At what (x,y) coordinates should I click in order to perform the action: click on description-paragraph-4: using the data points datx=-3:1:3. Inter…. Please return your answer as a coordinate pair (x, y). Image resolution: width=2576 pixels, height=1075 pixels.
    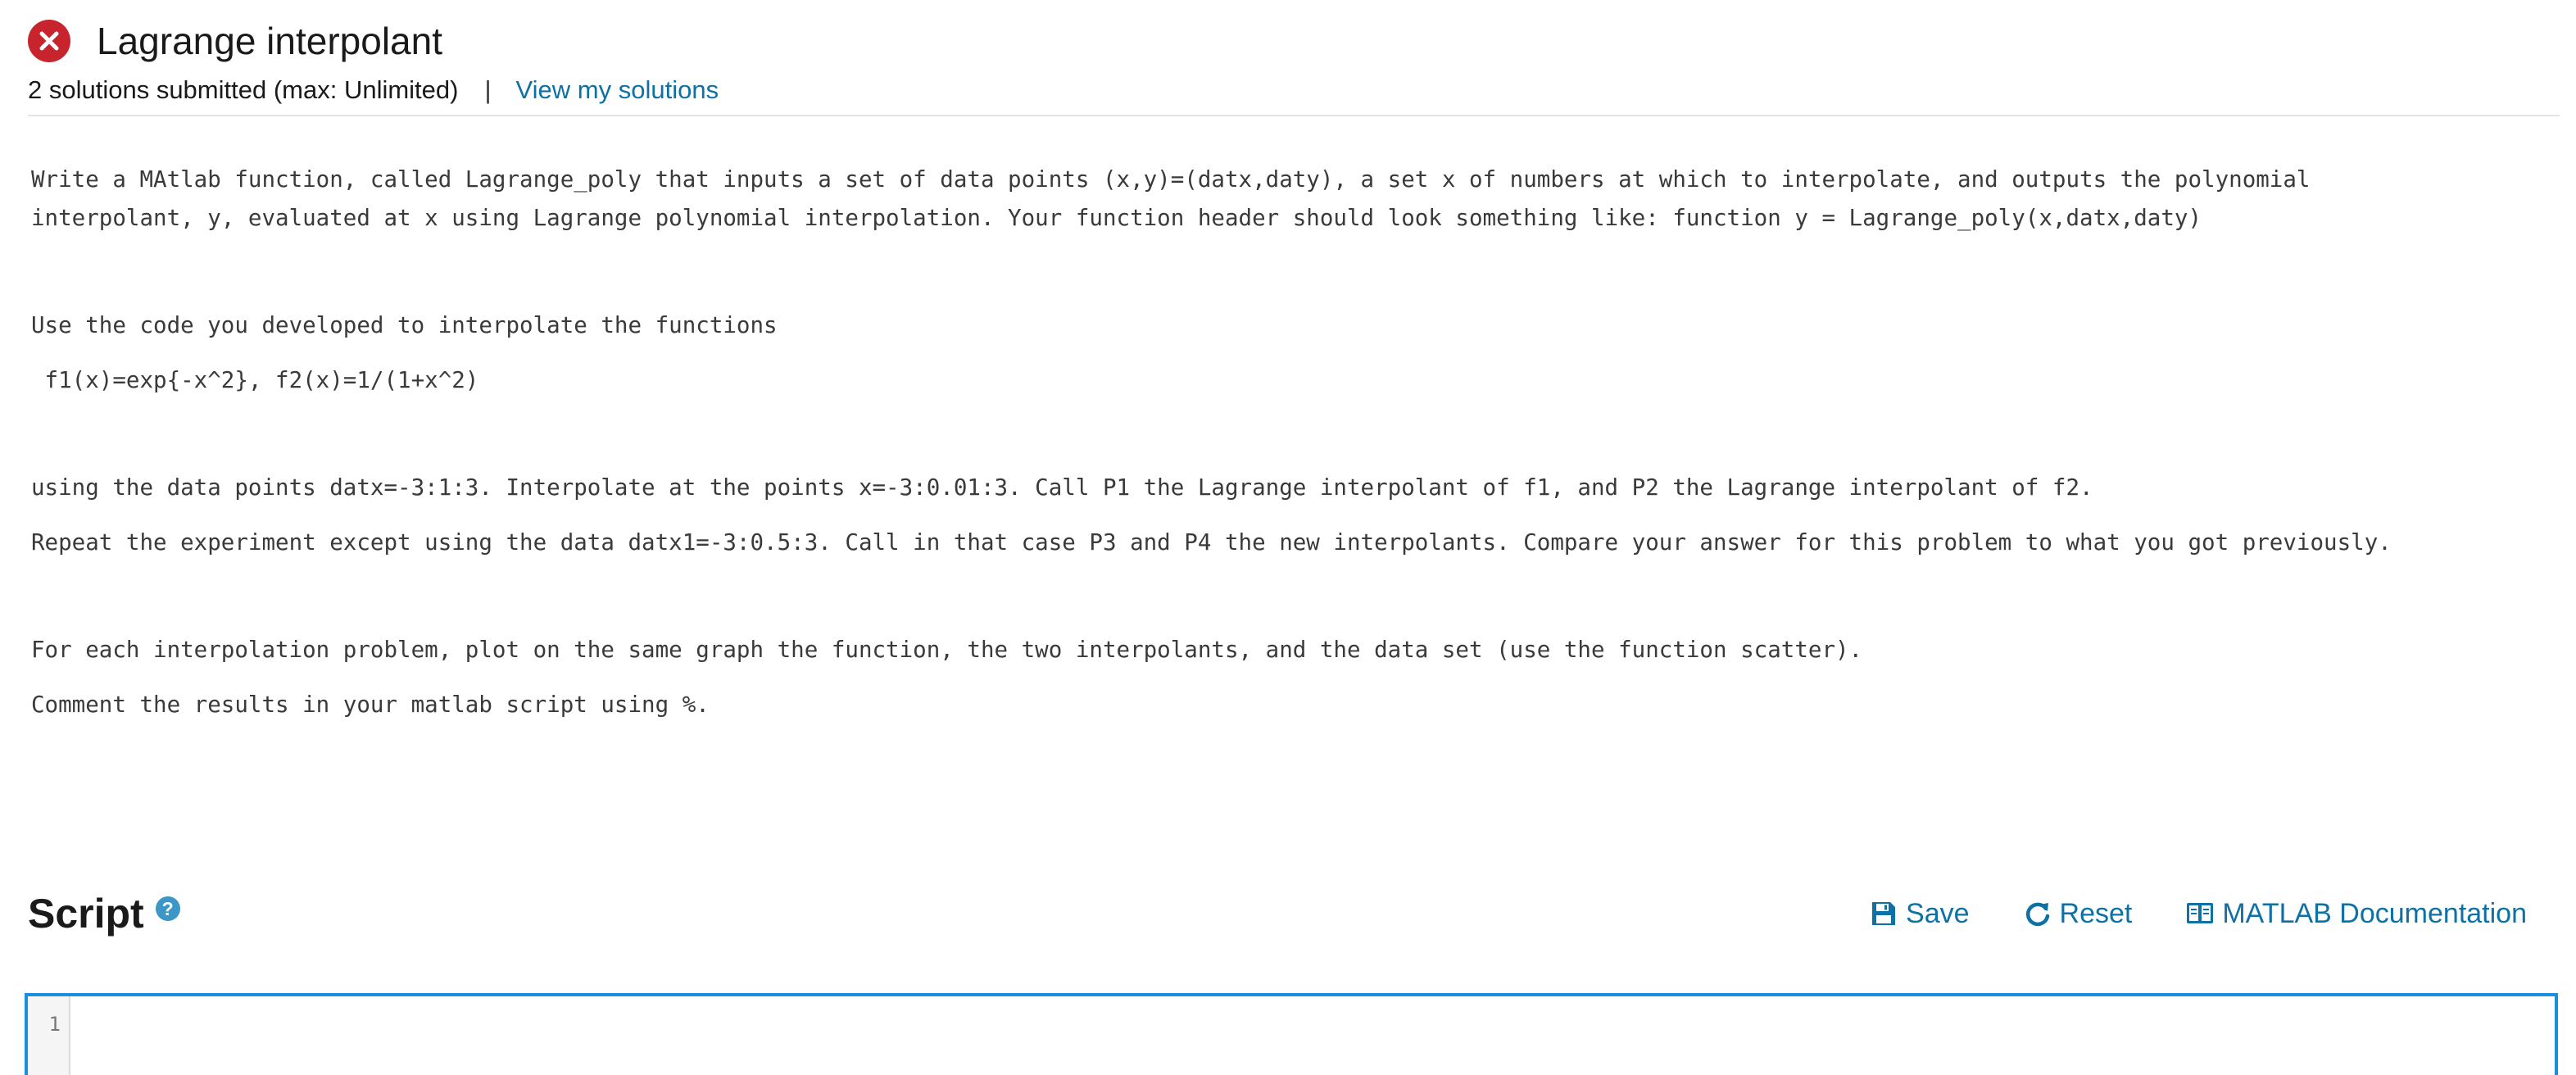
    Looking at the image, I should click on (1062, 487).